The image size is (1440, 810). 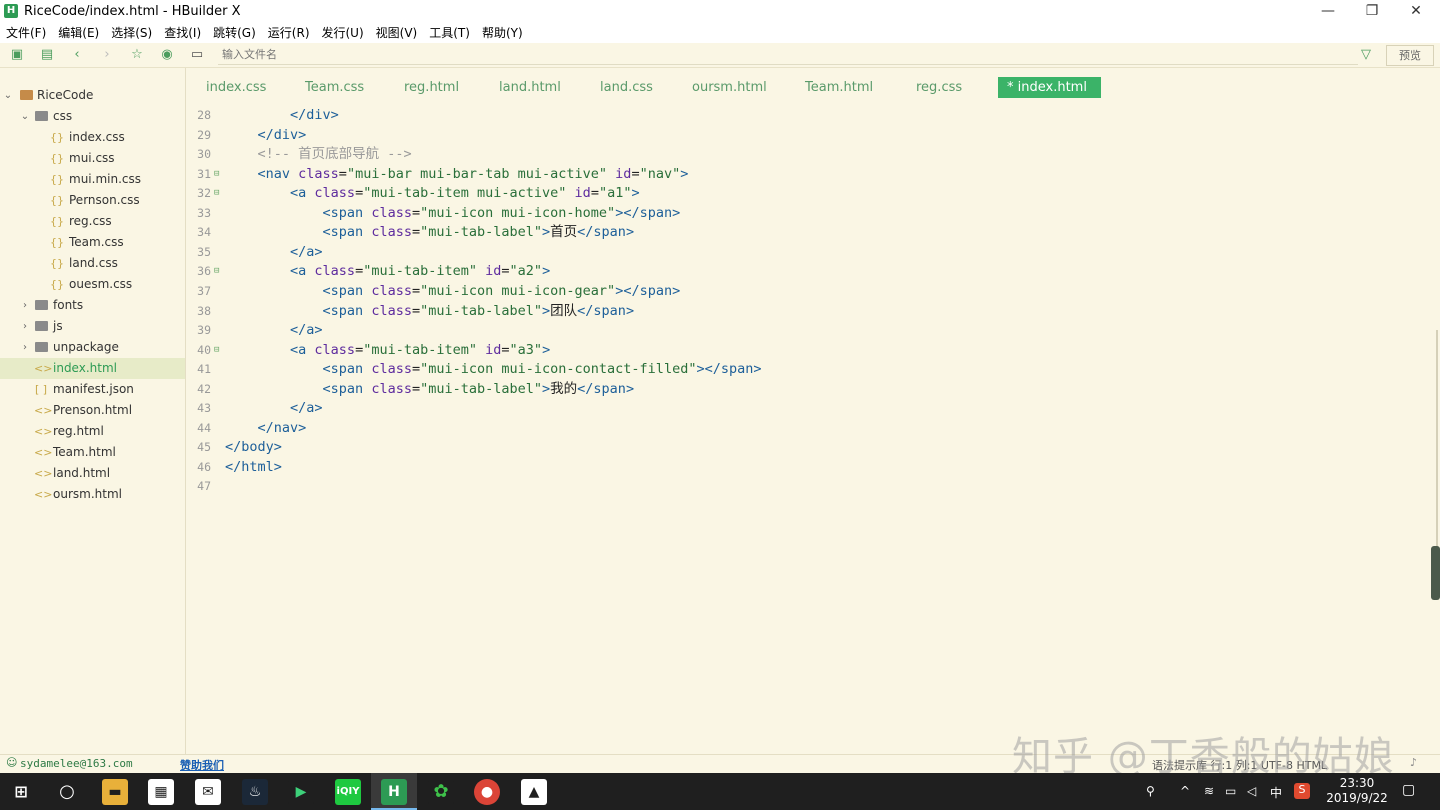 I want to click on tree-item: › fonts, so click(x=92, y=305).